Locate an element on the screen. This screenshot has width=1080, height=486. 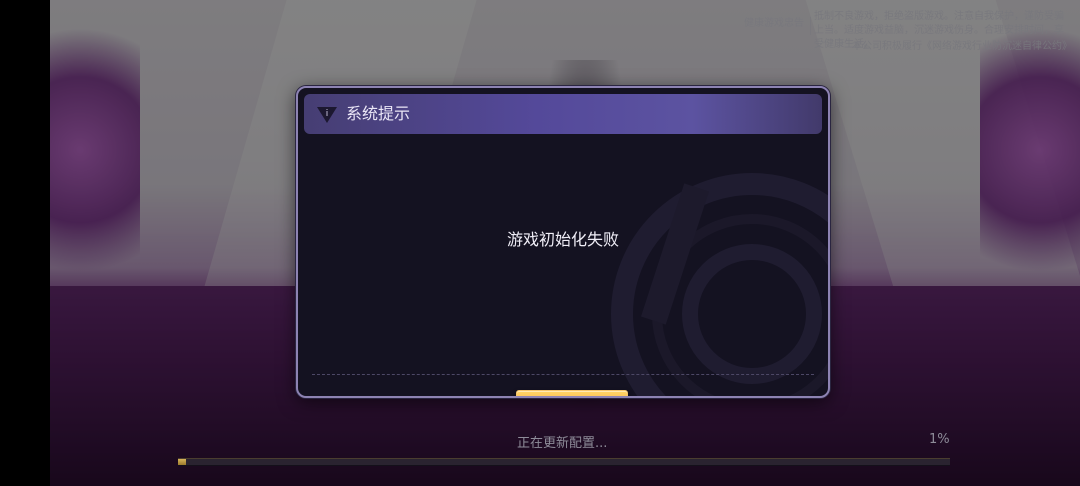
dialog-message: 游戏初始化失败 is located at coordinates (562, 239).